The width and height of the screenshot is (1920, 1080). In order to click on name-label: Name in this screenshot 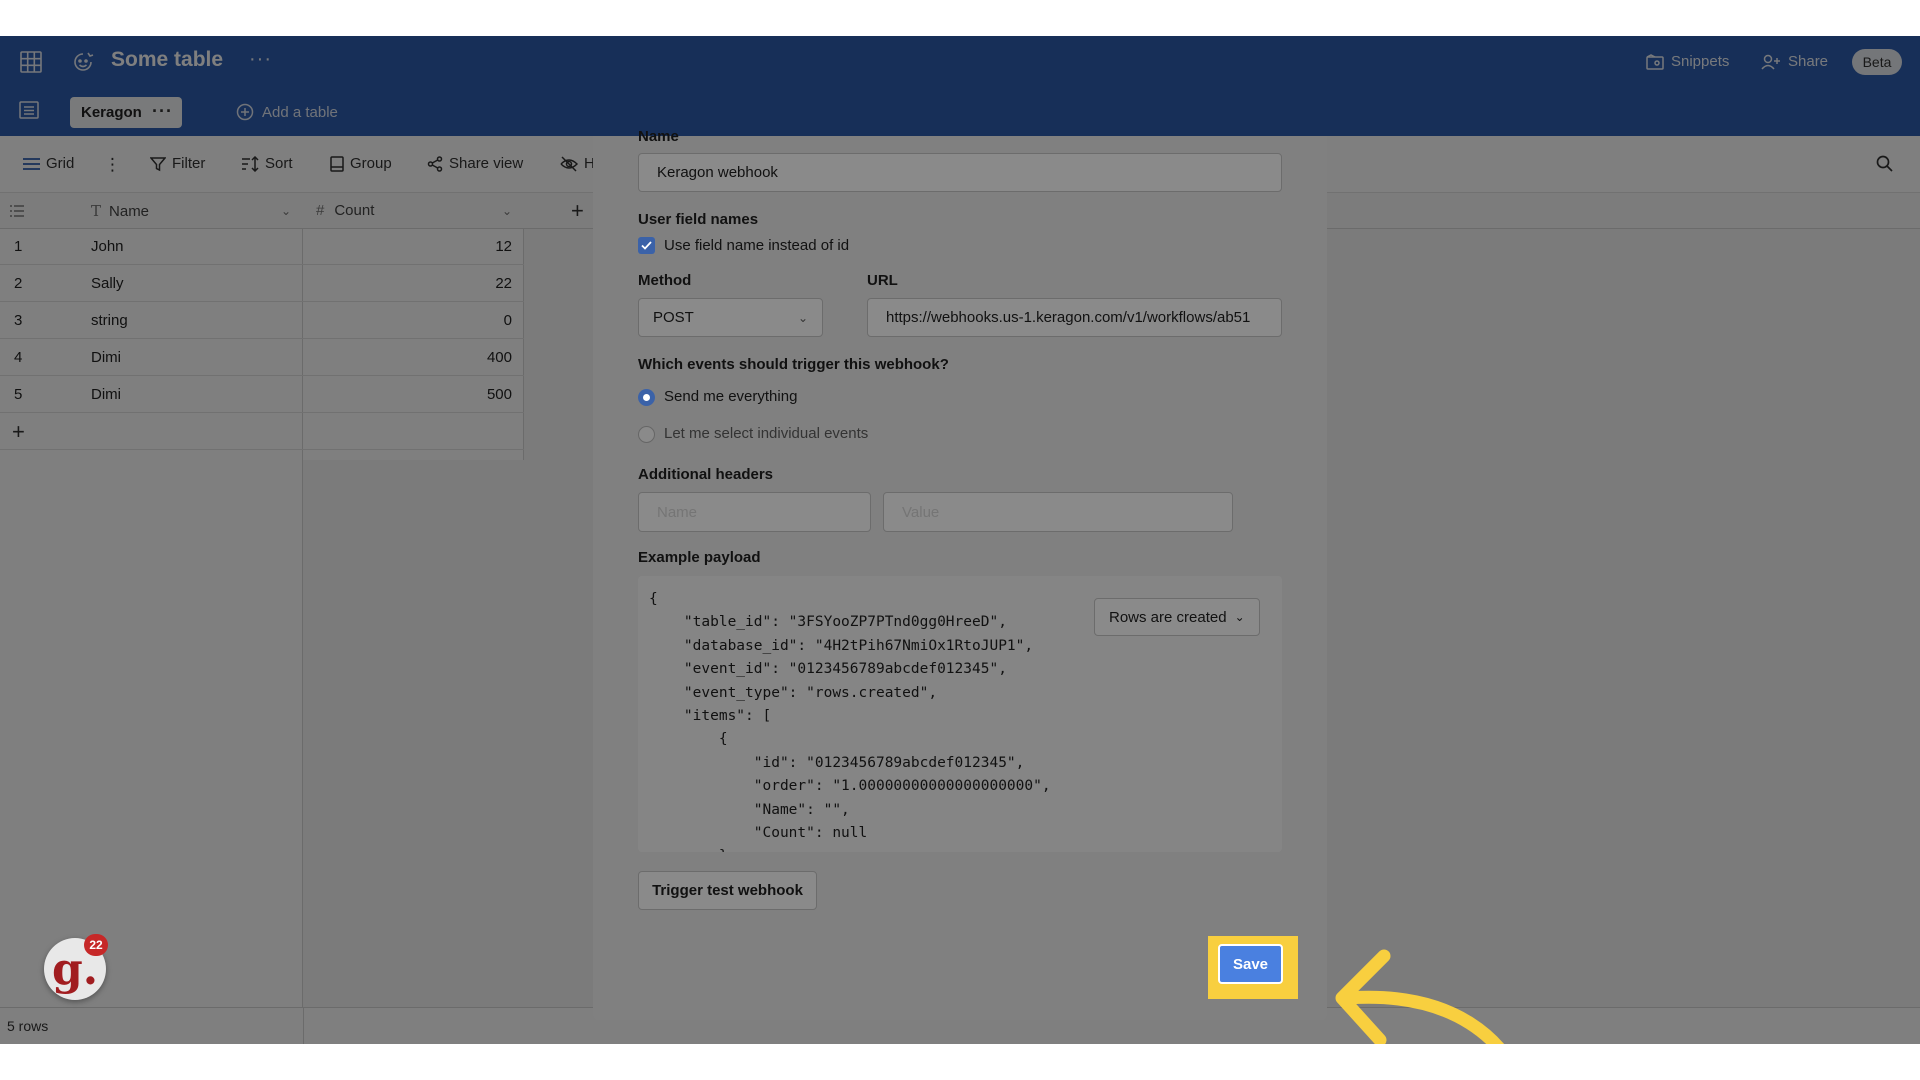, I will do `click(658, 136)`.